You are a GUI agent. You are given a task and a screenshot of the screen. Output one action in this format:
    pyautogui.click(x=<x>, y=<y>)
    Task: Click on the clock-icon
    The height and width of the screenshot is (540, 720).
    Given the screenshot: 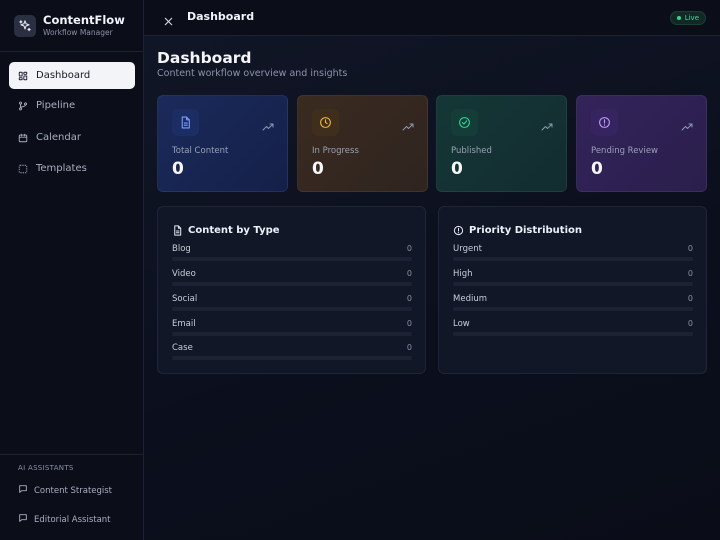 What is the action you would take?
    pyautogui.click(x=325, y=122)
    